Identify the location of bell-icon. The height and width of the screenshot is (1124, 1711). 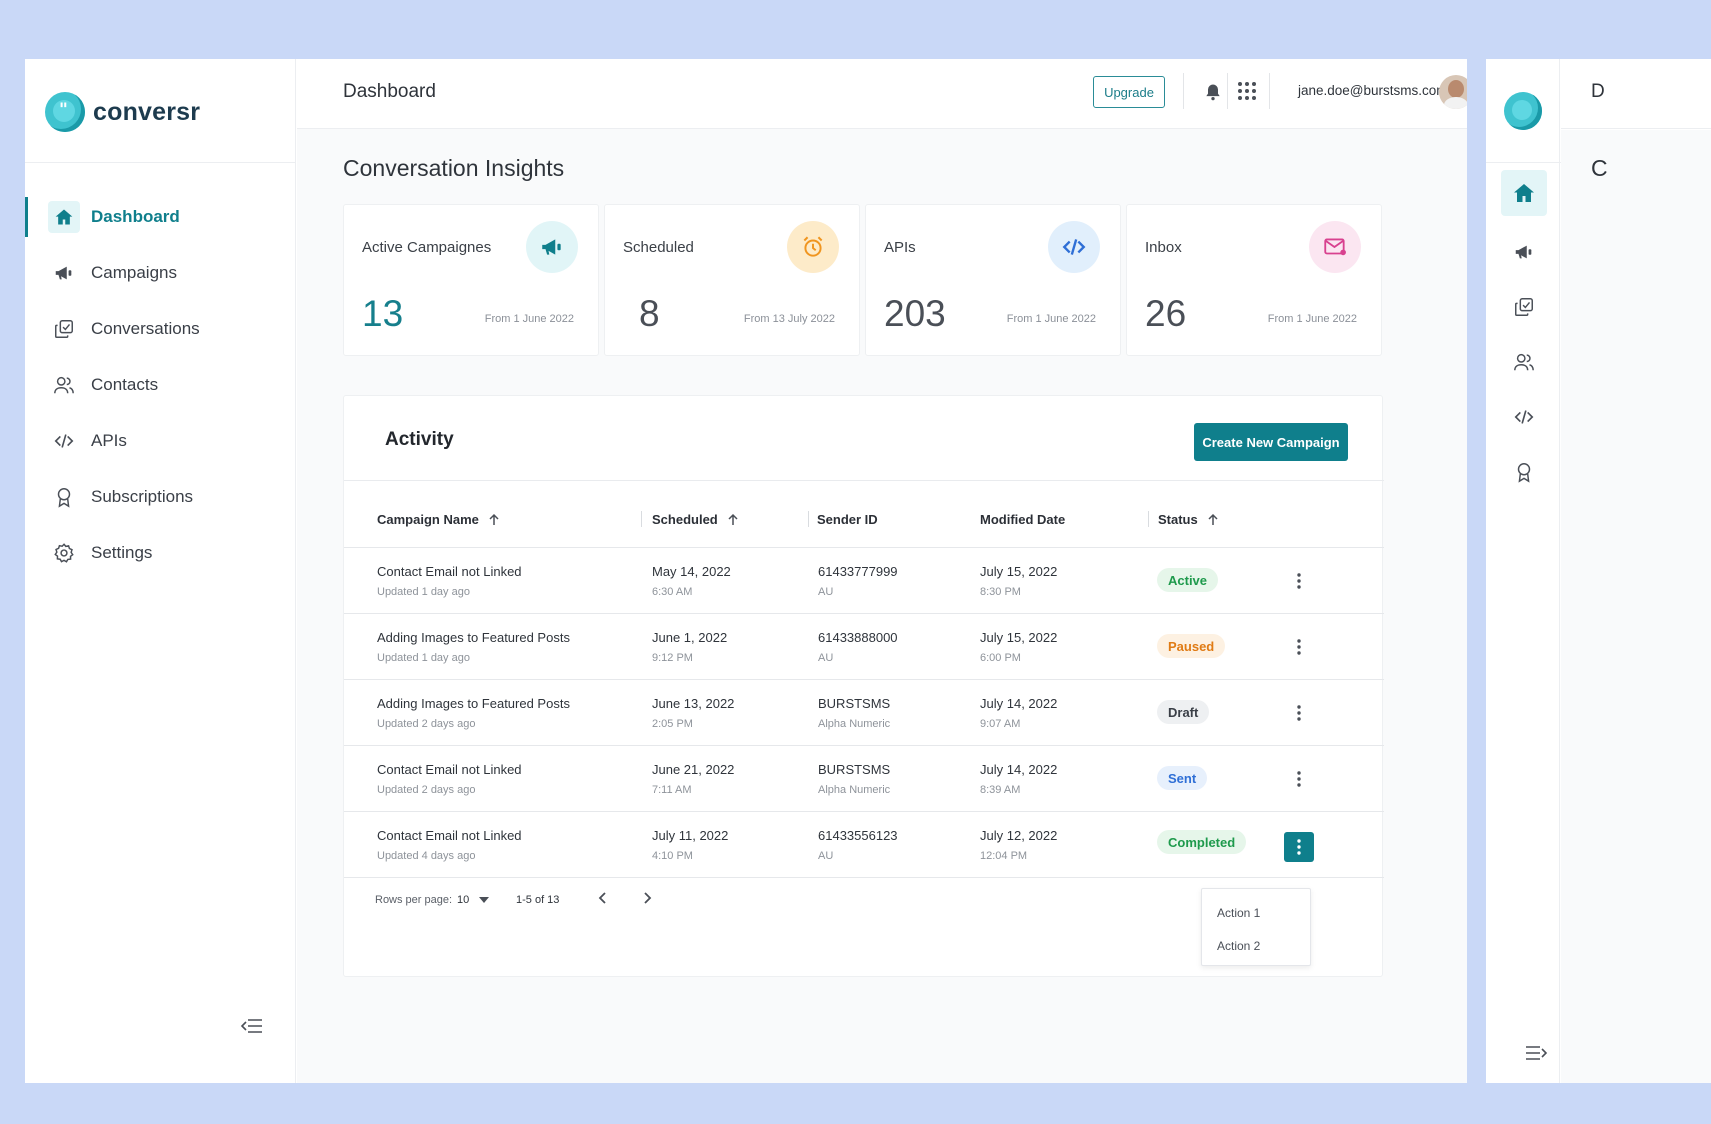
(1214, 92).